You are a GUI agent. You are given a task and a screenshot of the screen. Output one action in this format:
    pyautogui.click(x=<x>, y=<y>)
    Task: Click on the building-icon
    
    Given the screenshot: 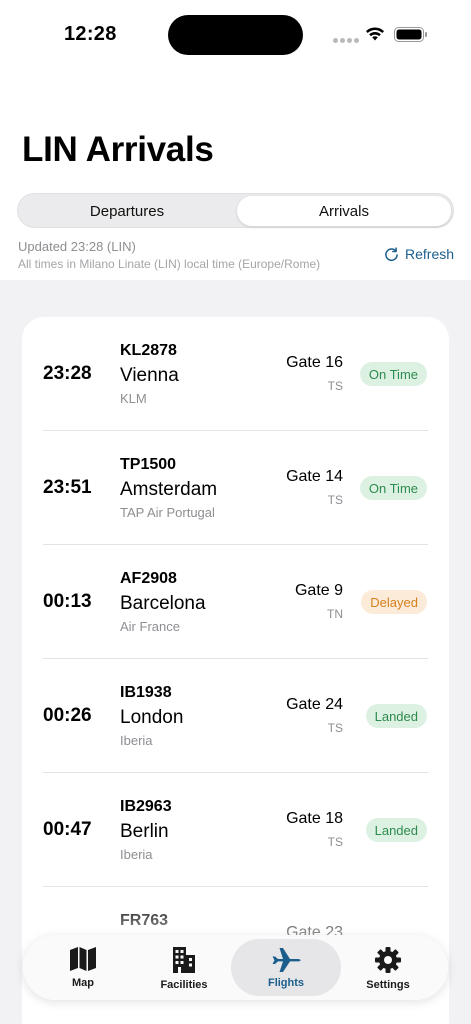 What is the action you would take?
    pyautogui.click(x=184, y=960)
    